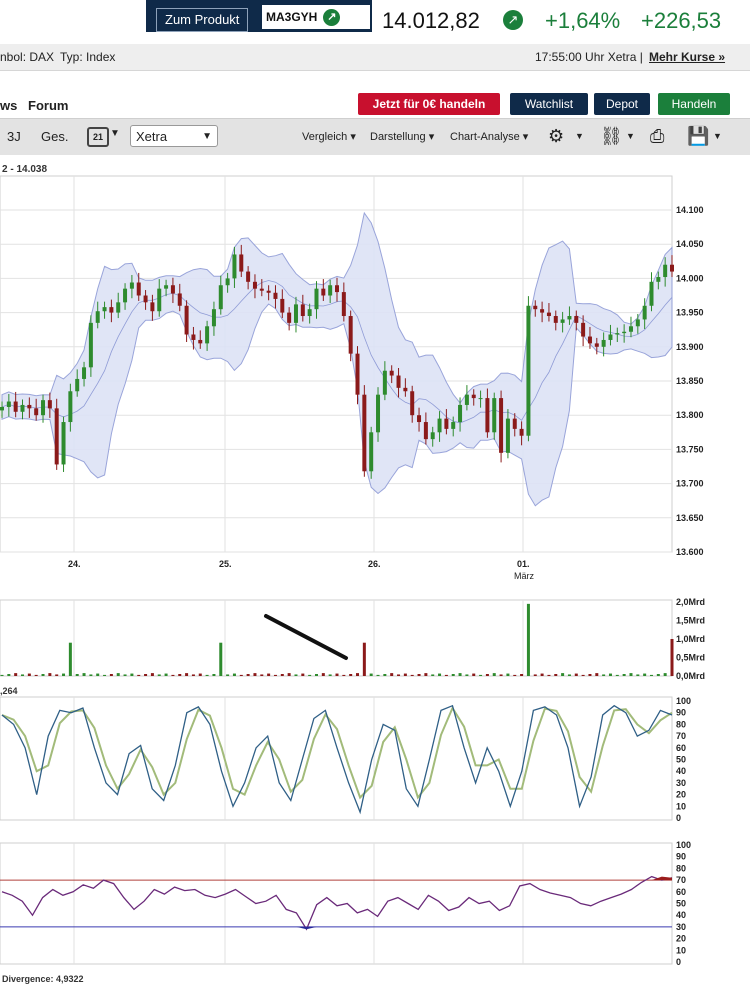  I want to click on stochastic-y-tick: 10, so click(681, 806).